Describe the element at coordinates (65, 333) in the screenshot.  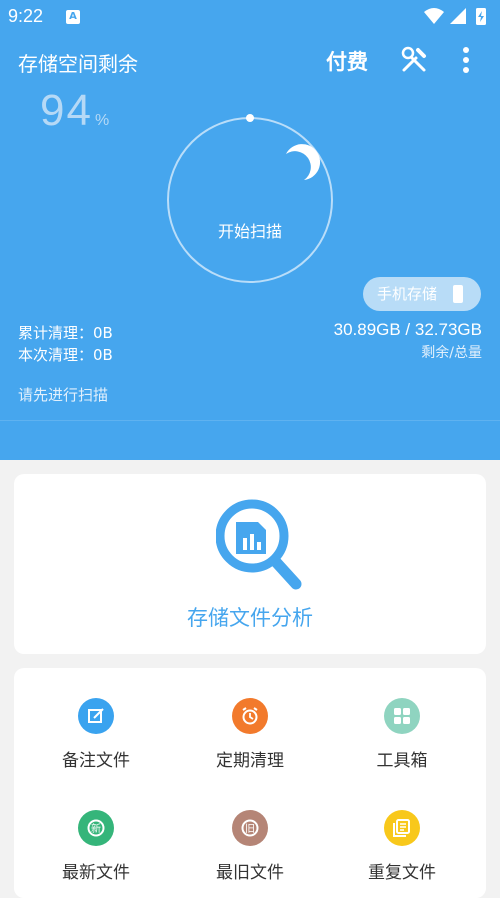
I see `total-cleaned: 累计清理：0B` at that location.